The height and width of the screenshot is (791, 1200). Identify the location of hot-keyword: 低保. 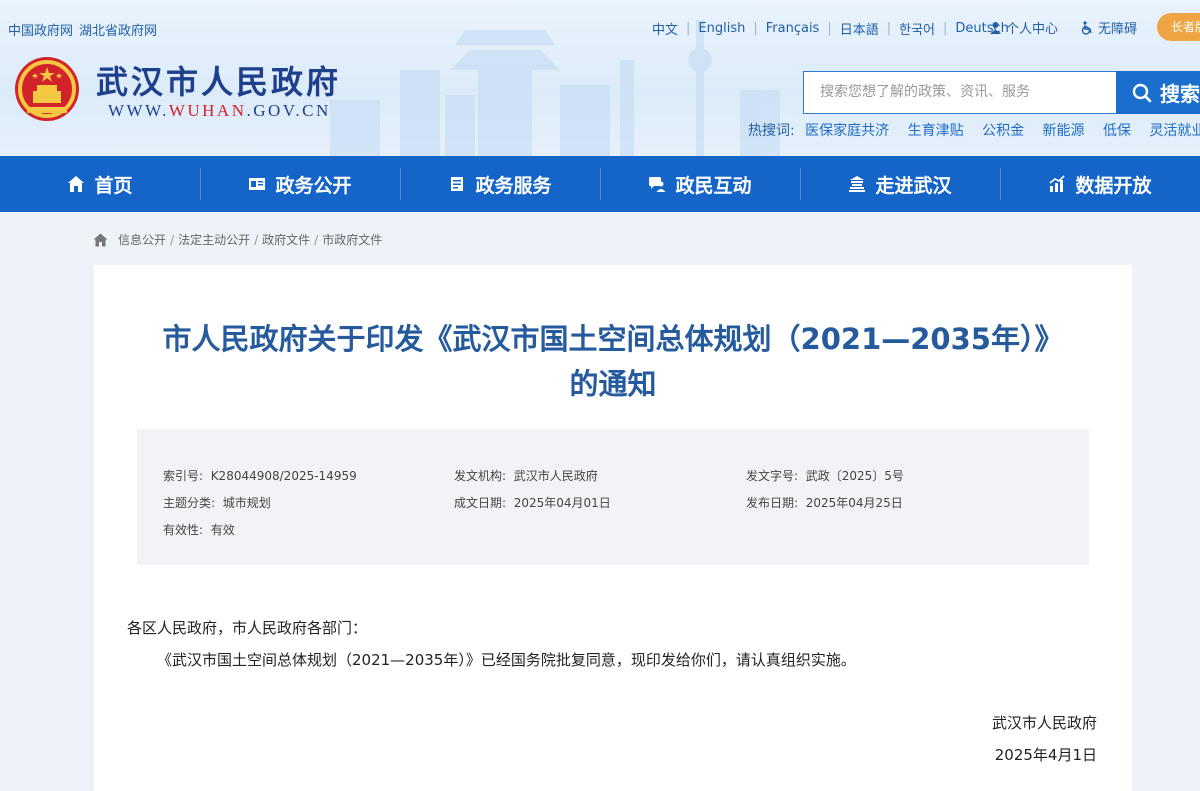
(1117, 131).